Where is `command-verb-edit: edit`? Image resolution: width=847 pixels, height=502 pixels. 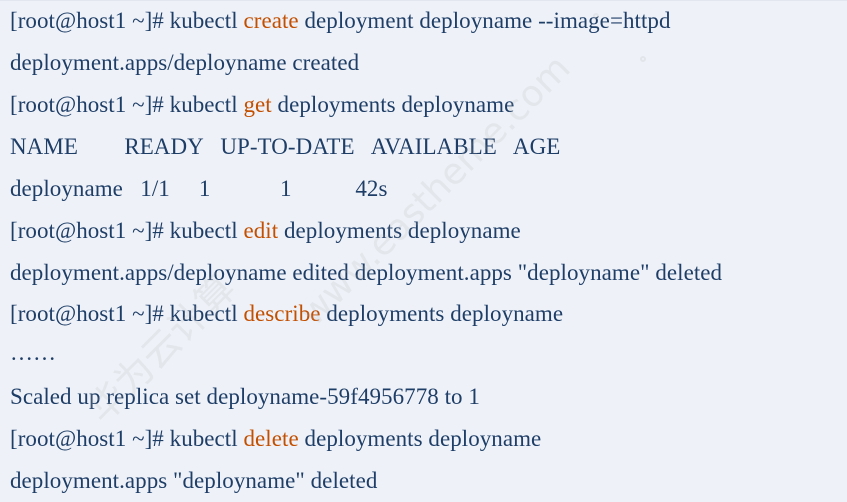 command-verb-edit: edit is located at coordinates (261, 230).